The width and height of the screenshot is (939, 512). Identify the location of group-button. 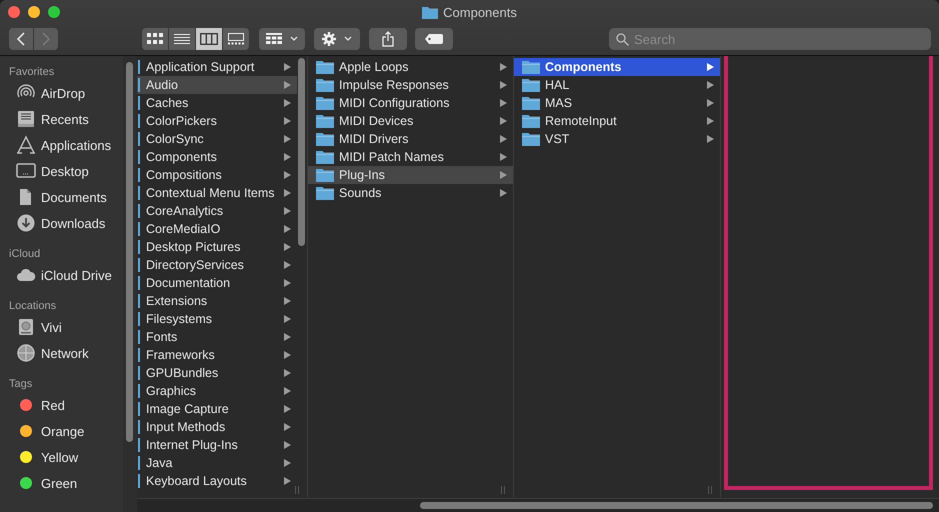
(282, 39).